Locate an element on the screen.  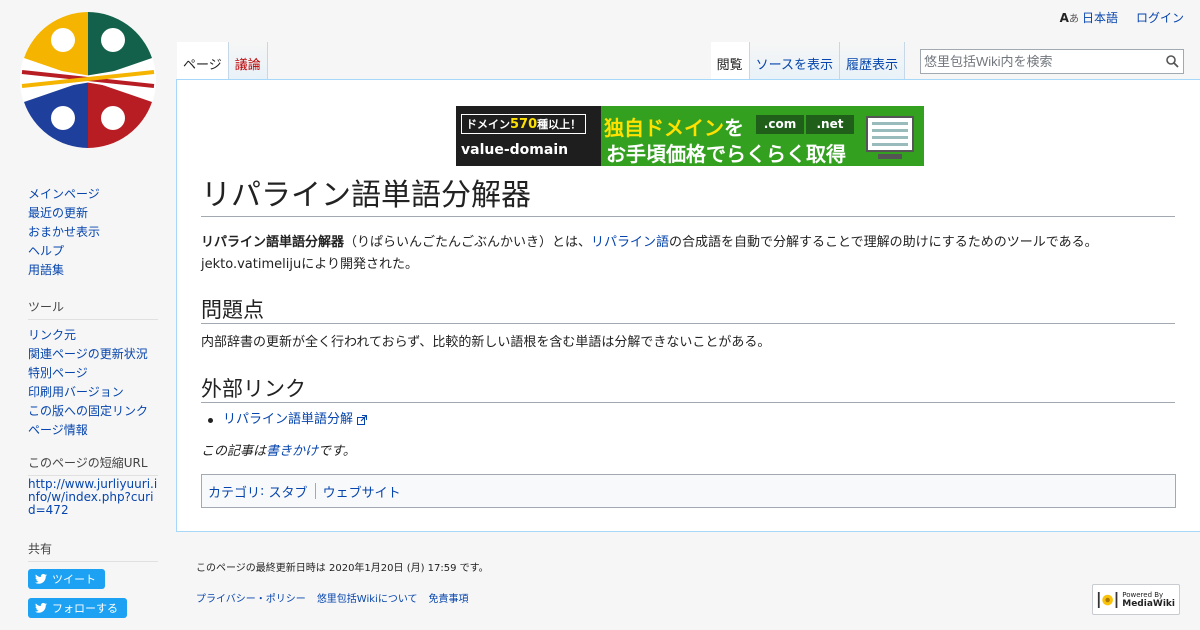
follow-button: フォローする is located at coordinates (77, 608).